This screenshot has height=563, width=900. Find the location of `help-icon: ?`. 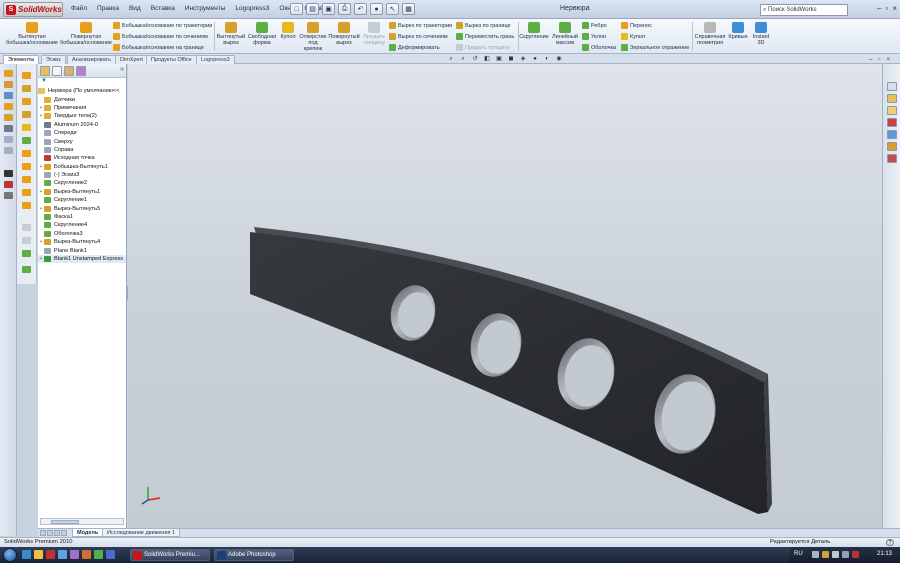

help-icon: ? is located at coordinates (890, 542).